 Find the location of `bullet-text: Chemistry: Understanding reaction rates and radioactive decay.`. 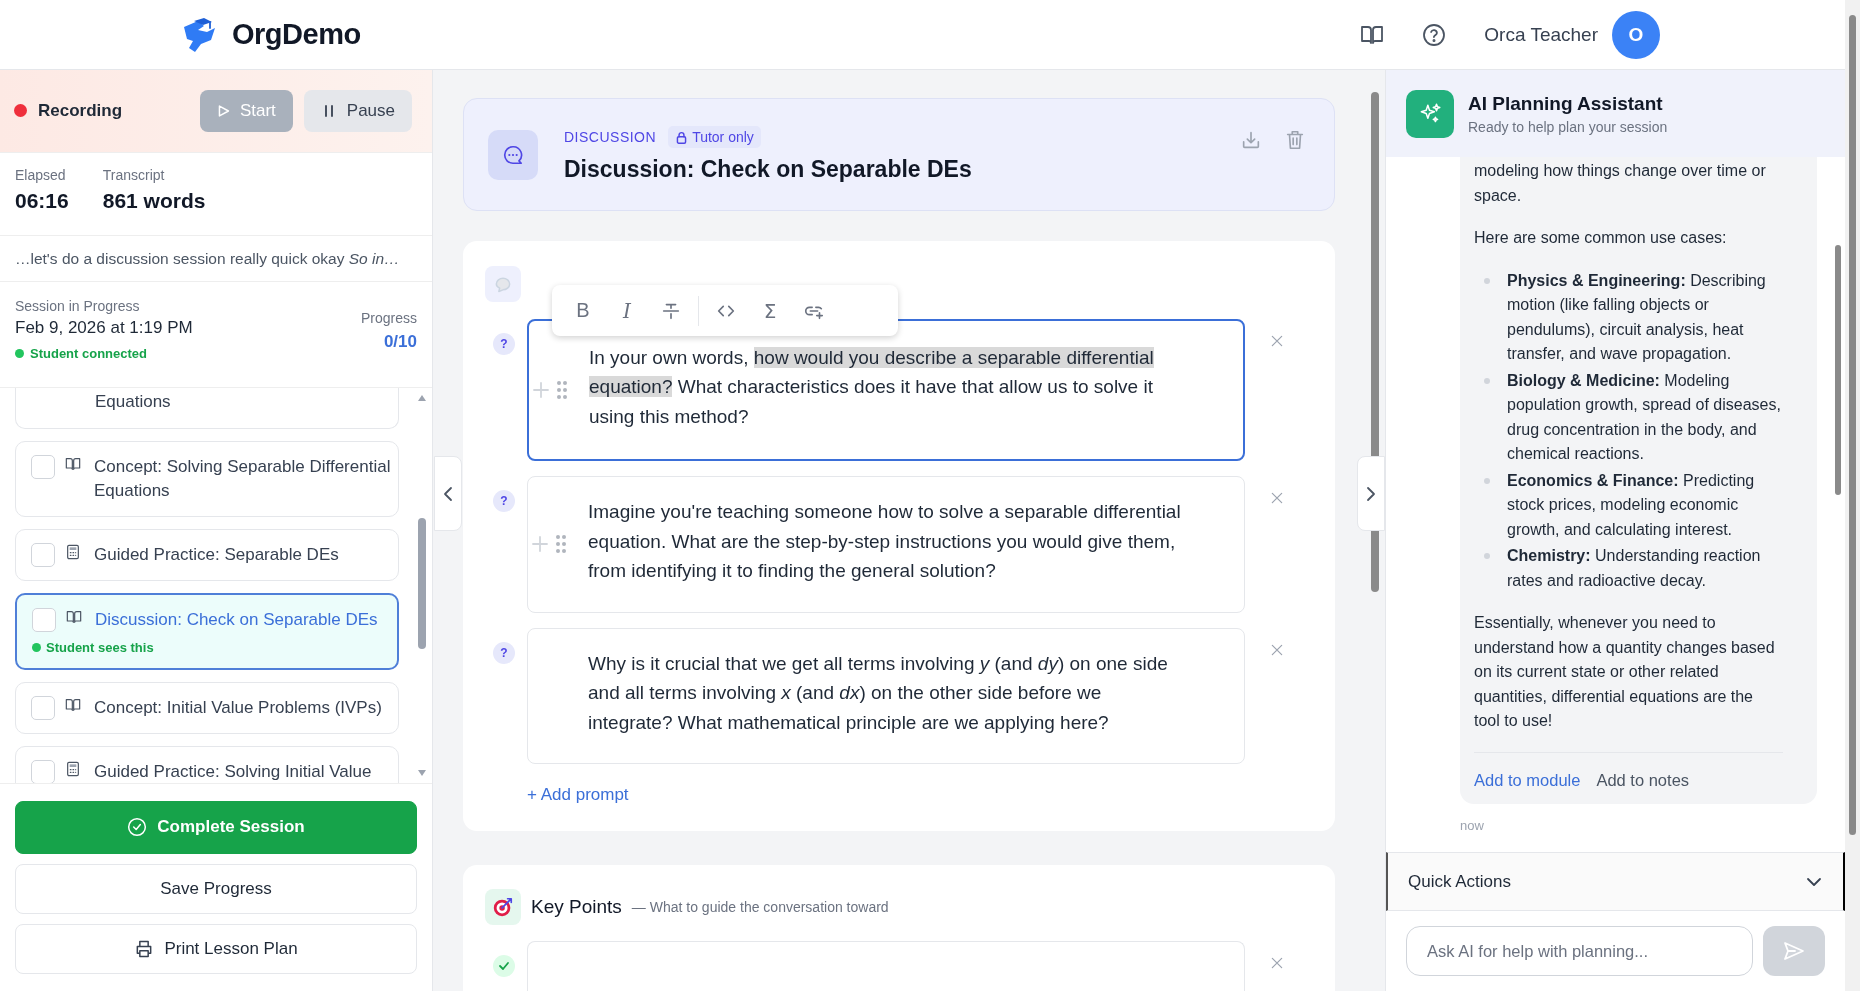

bullet-text: Chemistry: Understanding reaction rates and radioactive decay. is located at coordinates (1634, 568).